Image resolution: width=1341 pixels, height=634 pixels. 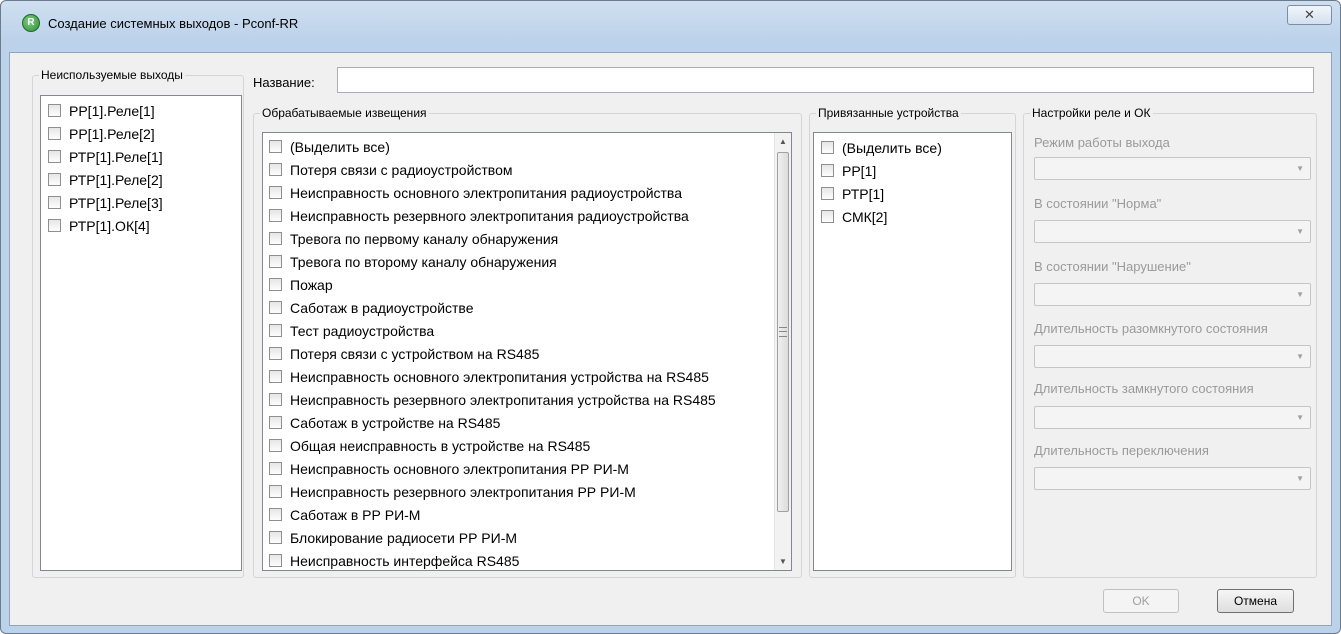 I want to click on linked-devices-title: Привязанные устройства, so click(x=888, y=113).